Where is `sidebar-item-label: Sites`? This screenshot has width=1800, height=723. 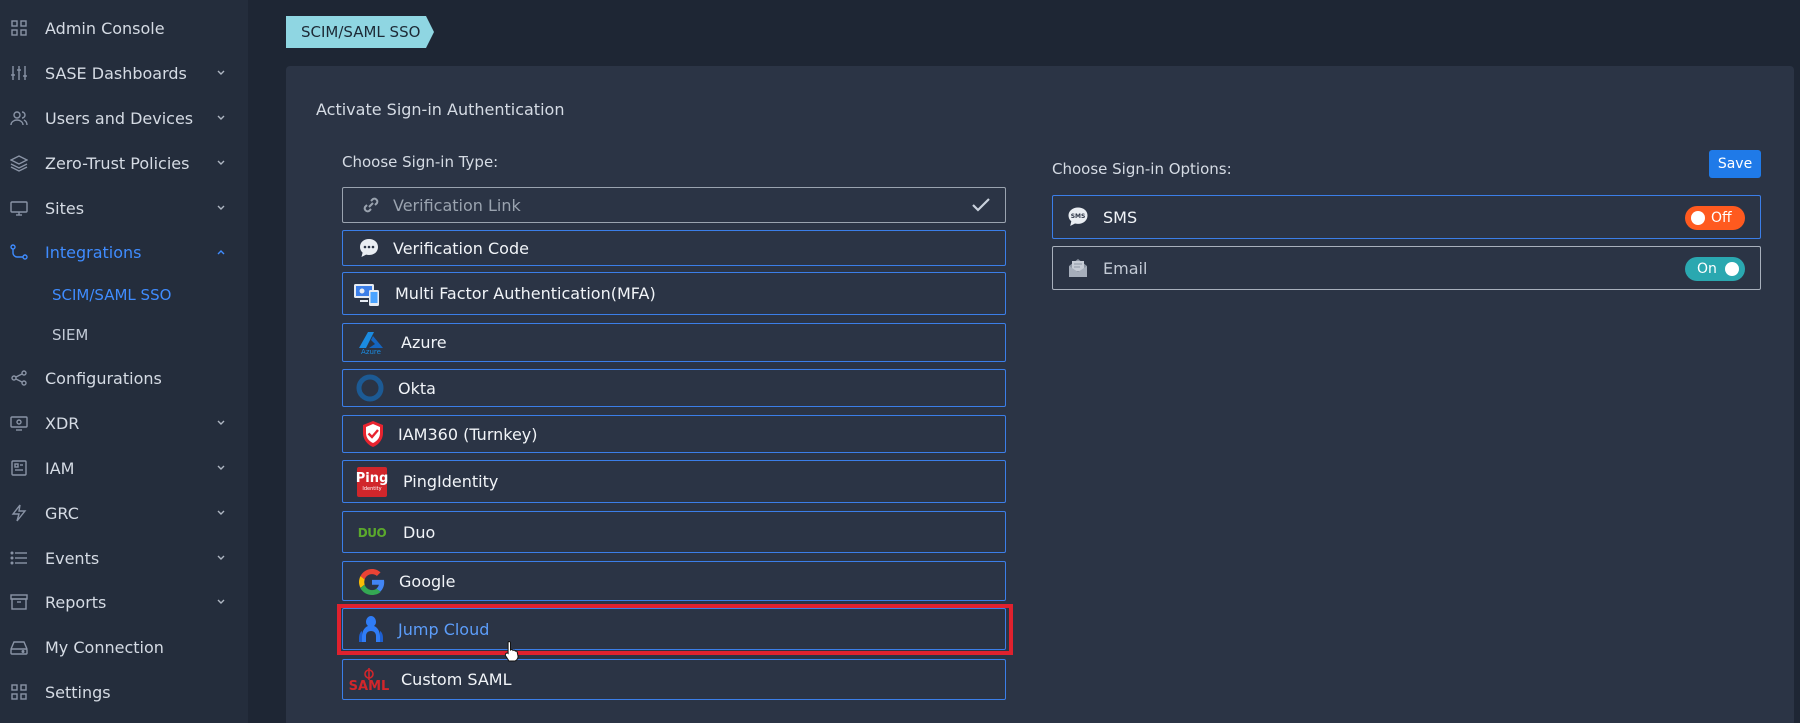
sidebar-item-label: Sites is located at coordinates (65, 208).